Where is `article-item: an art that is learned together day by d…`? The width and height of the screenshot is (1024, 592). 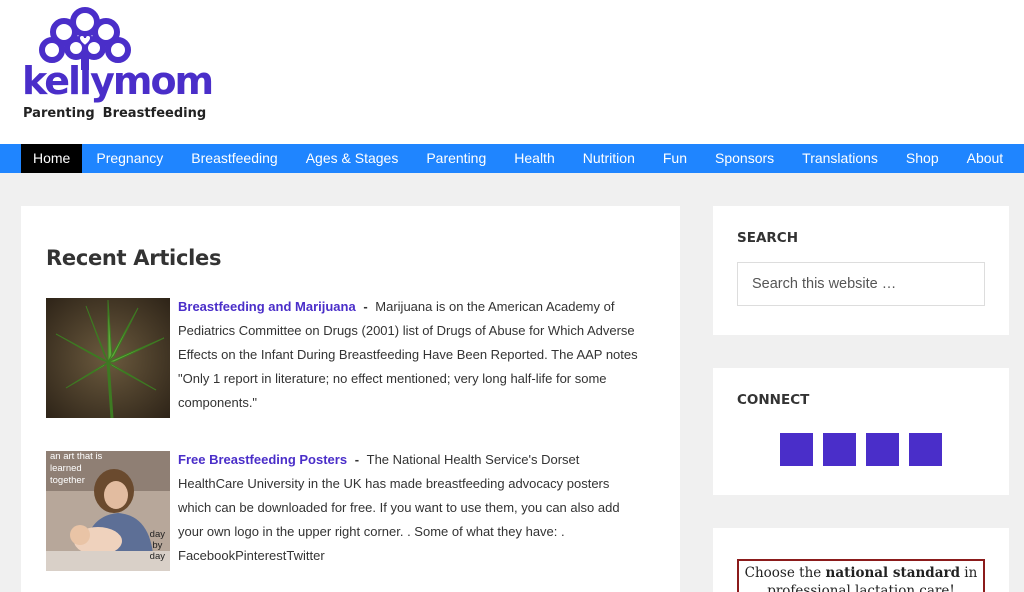
article-item: an art that is learned together day by d… is located at coordinates (350, 511).